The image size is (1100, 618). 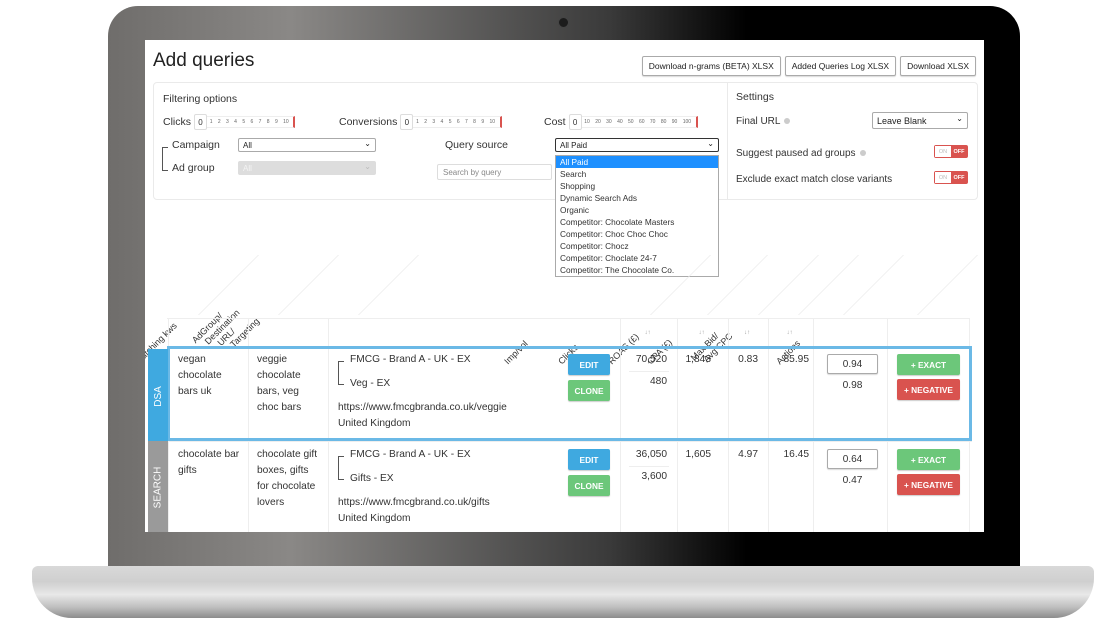 I want to click on clicks-ticks: 1 2 3 4 5 6 7 8 9 10, so click(x=251, y=122).